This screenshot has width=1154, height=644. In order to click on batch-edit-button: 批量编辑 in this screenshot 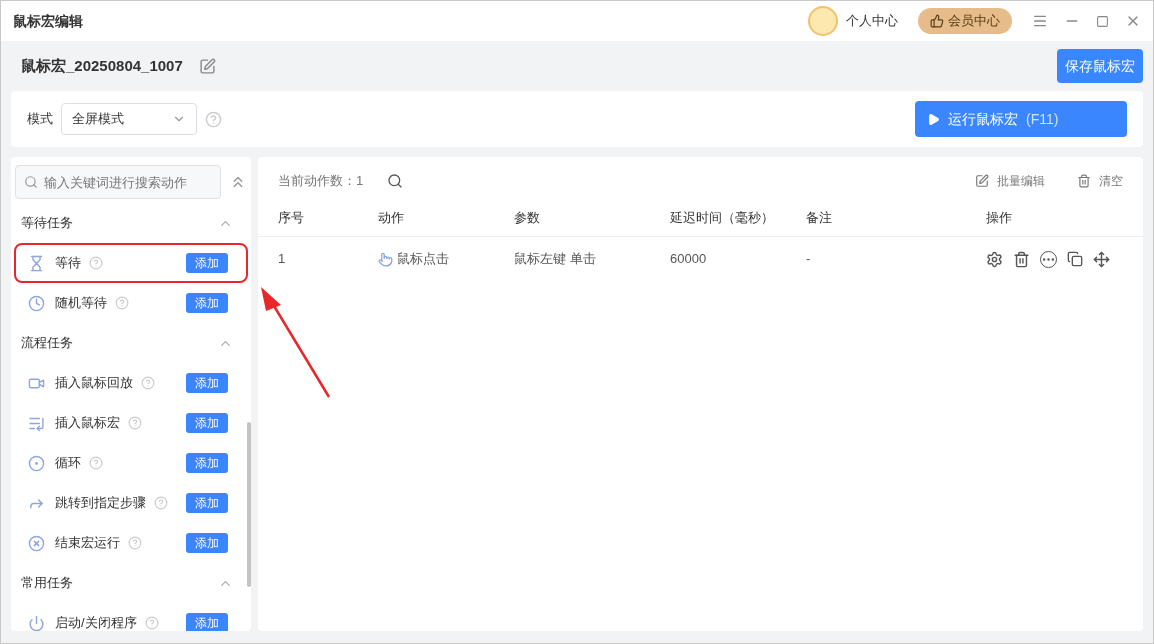, I will do `click(1010, 181)`.